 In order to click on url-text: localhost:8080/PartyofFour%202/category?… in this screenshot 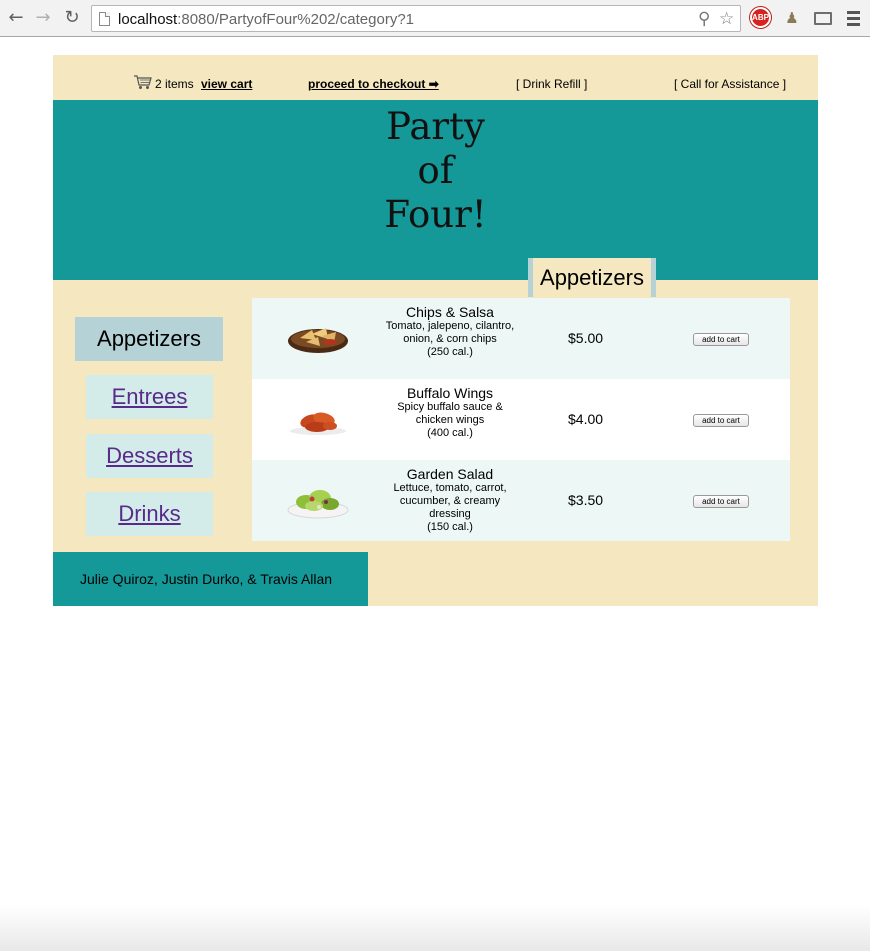, I will do `click(266, 19)`.